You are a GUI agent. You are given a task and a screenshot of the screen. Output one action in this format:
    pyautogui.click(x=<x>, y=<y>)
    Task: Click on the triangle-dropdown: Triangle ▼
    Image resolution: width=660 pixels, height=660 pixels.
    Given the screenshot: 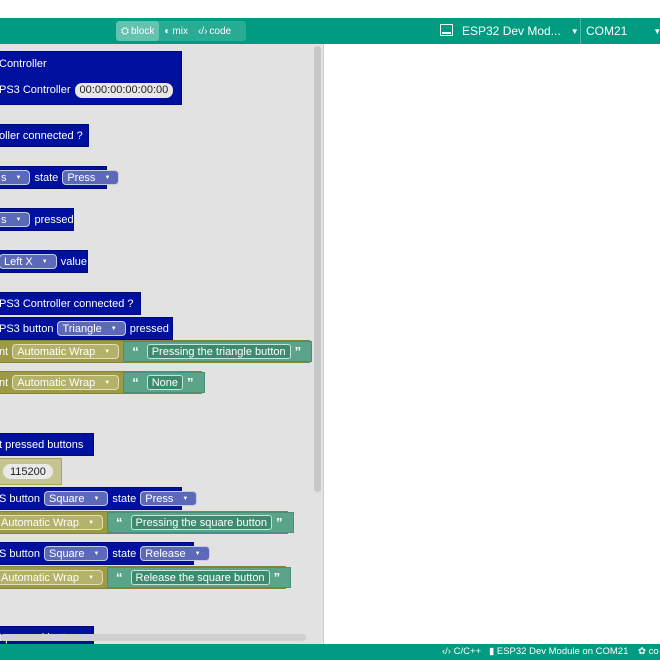 What is the action you would take?
    pyautogui.click(x=91, y=328)
    